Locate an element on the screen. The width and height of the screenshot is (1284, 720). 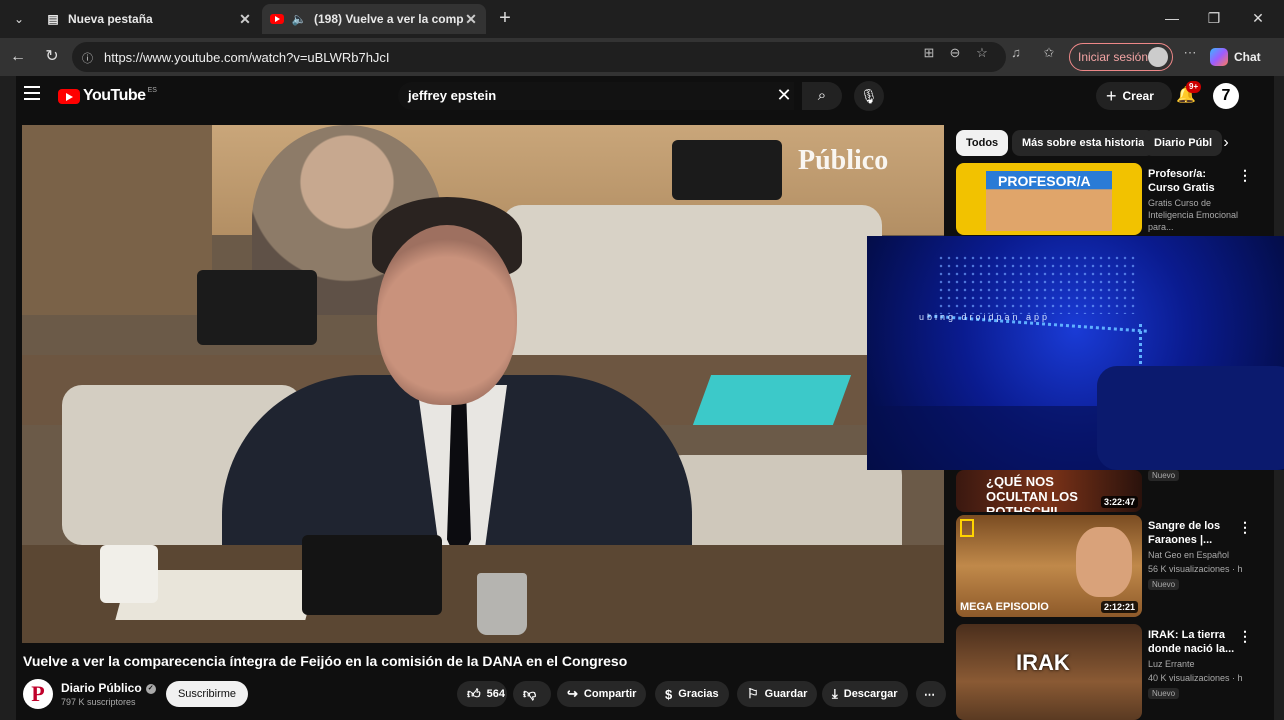
download-icon: ⤓ is located at coordinates (835, 693).